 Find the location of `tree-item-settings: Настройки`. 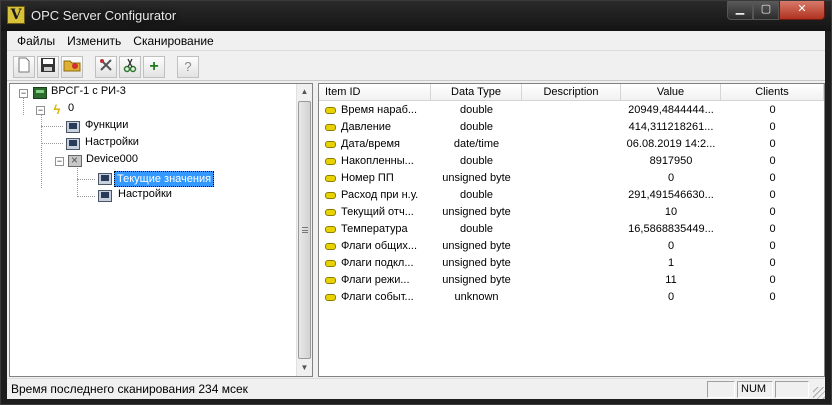

tree-item-settings: Настройки is located at coordinates (112, 142).